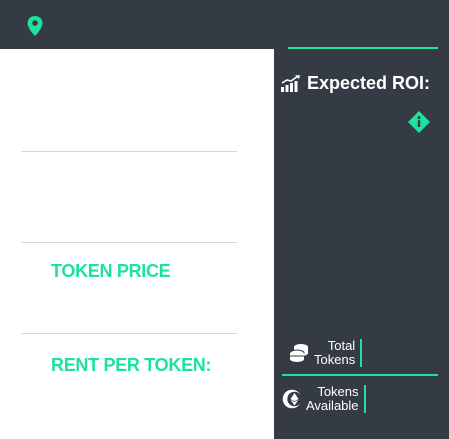 This screenshot has width=449, height=439. I want to click on total-tokens-stat: Total Tokens, so click(325, 353).